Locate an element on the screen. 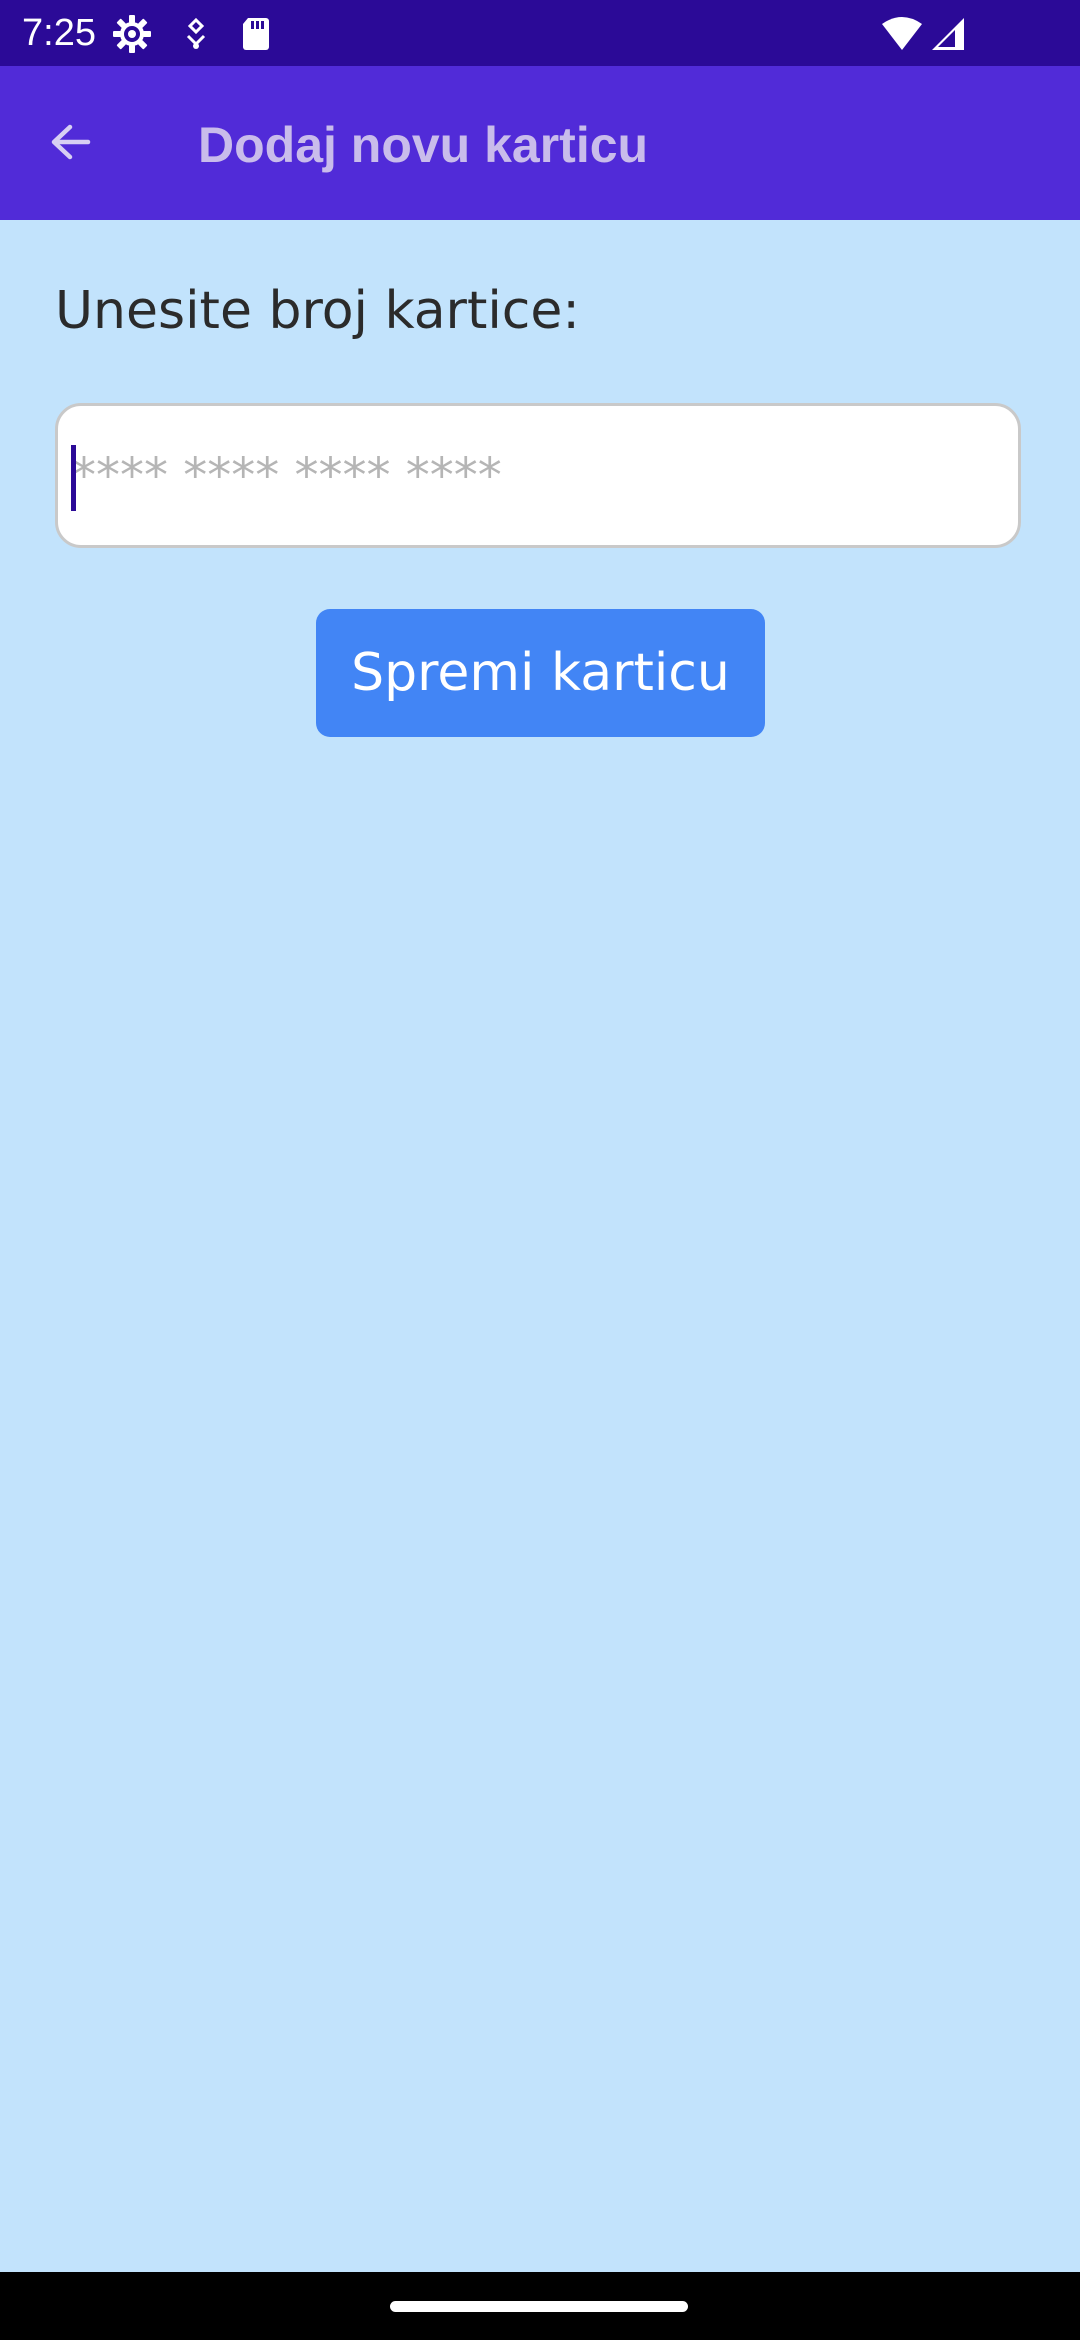  app-bar: Dodaj novu karticu is located at coordinates (540, 143).